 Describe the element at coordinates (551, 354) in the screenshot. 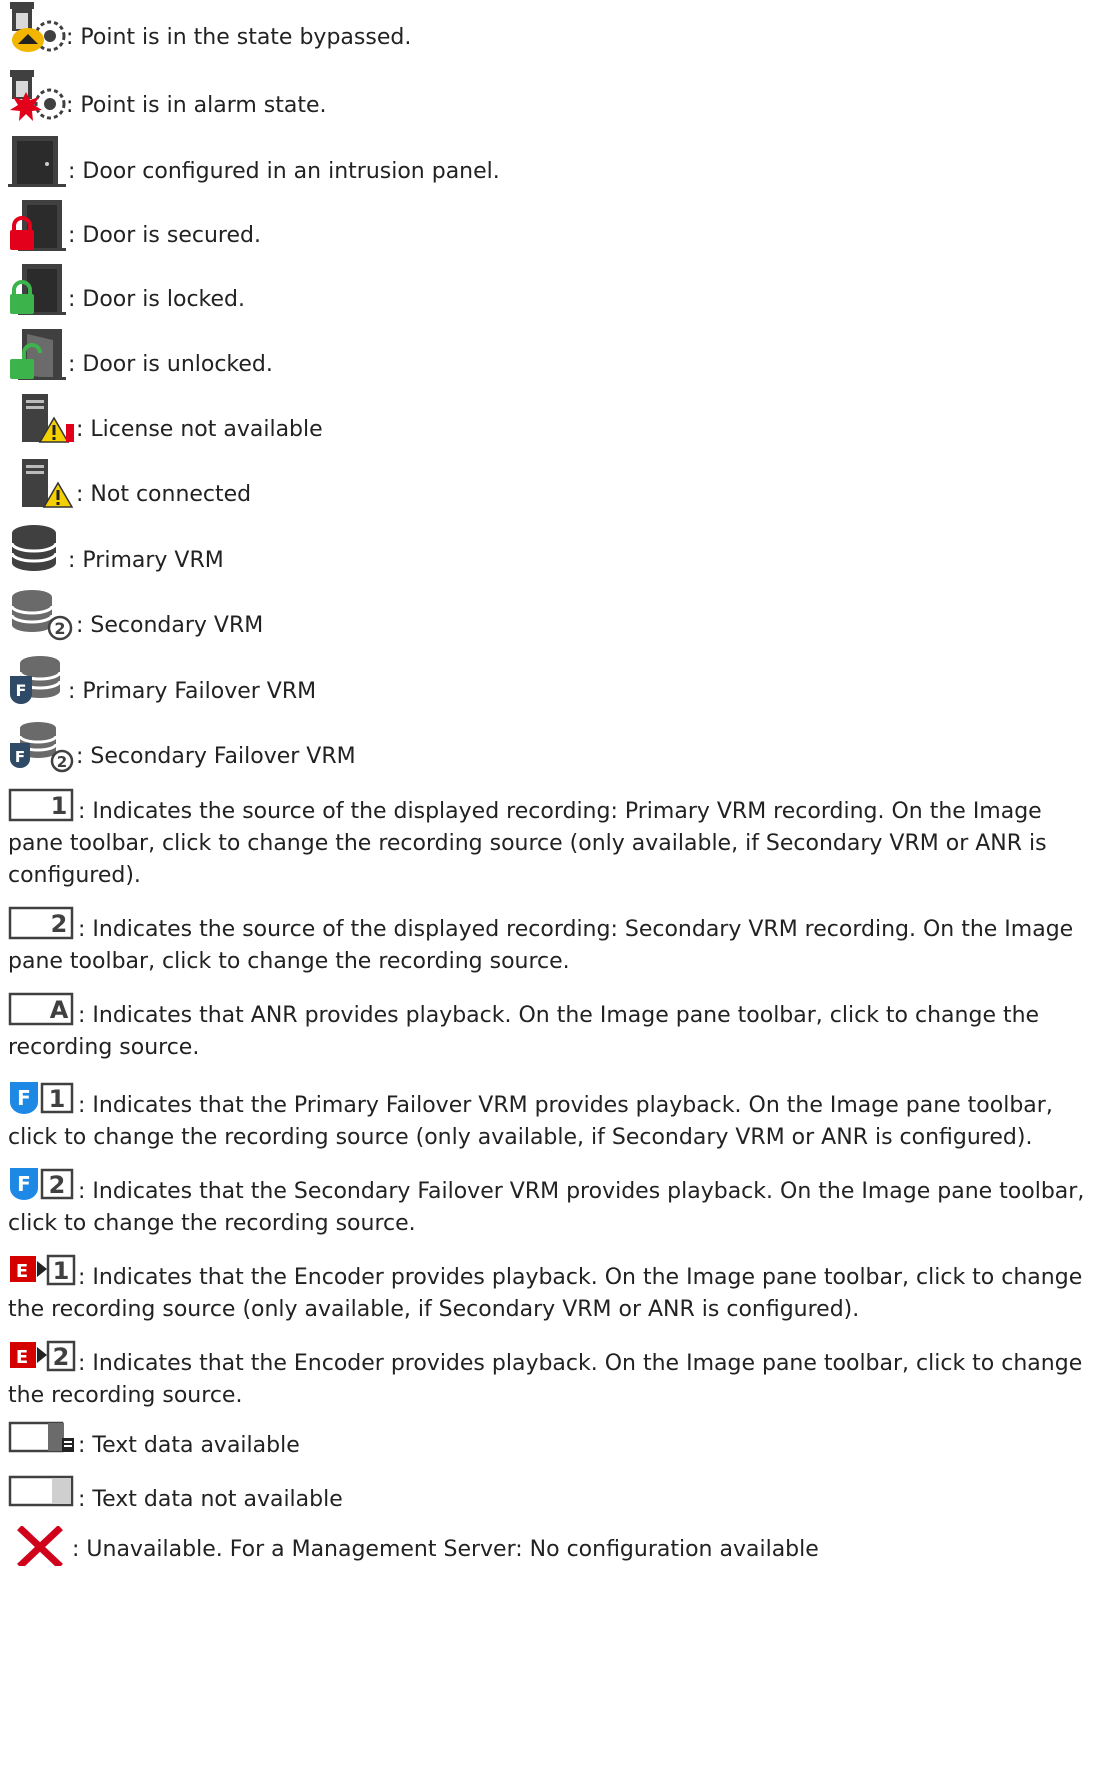

I see `legend-item-door-unlocked: : Door is unlocked.` at that location.